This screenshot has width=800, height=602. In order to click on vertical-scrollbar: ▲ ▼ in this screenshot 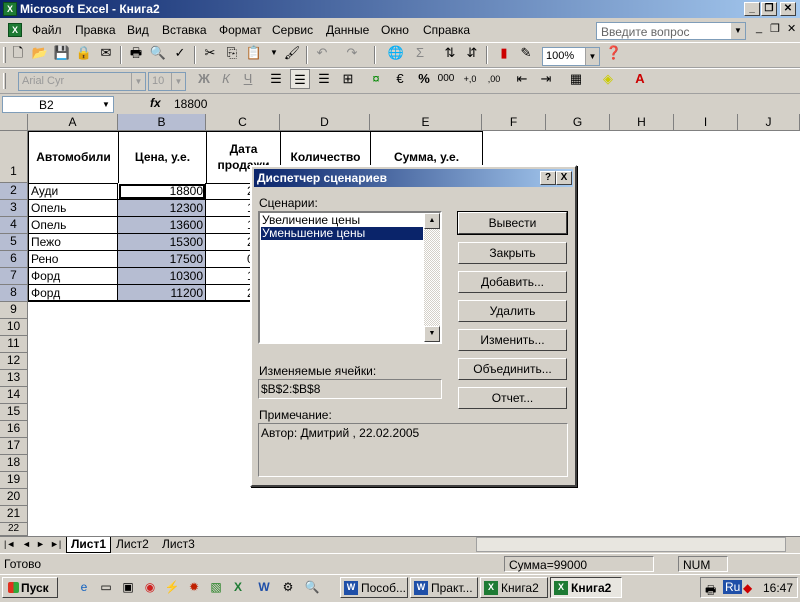, I will do `click(432, 277)`.